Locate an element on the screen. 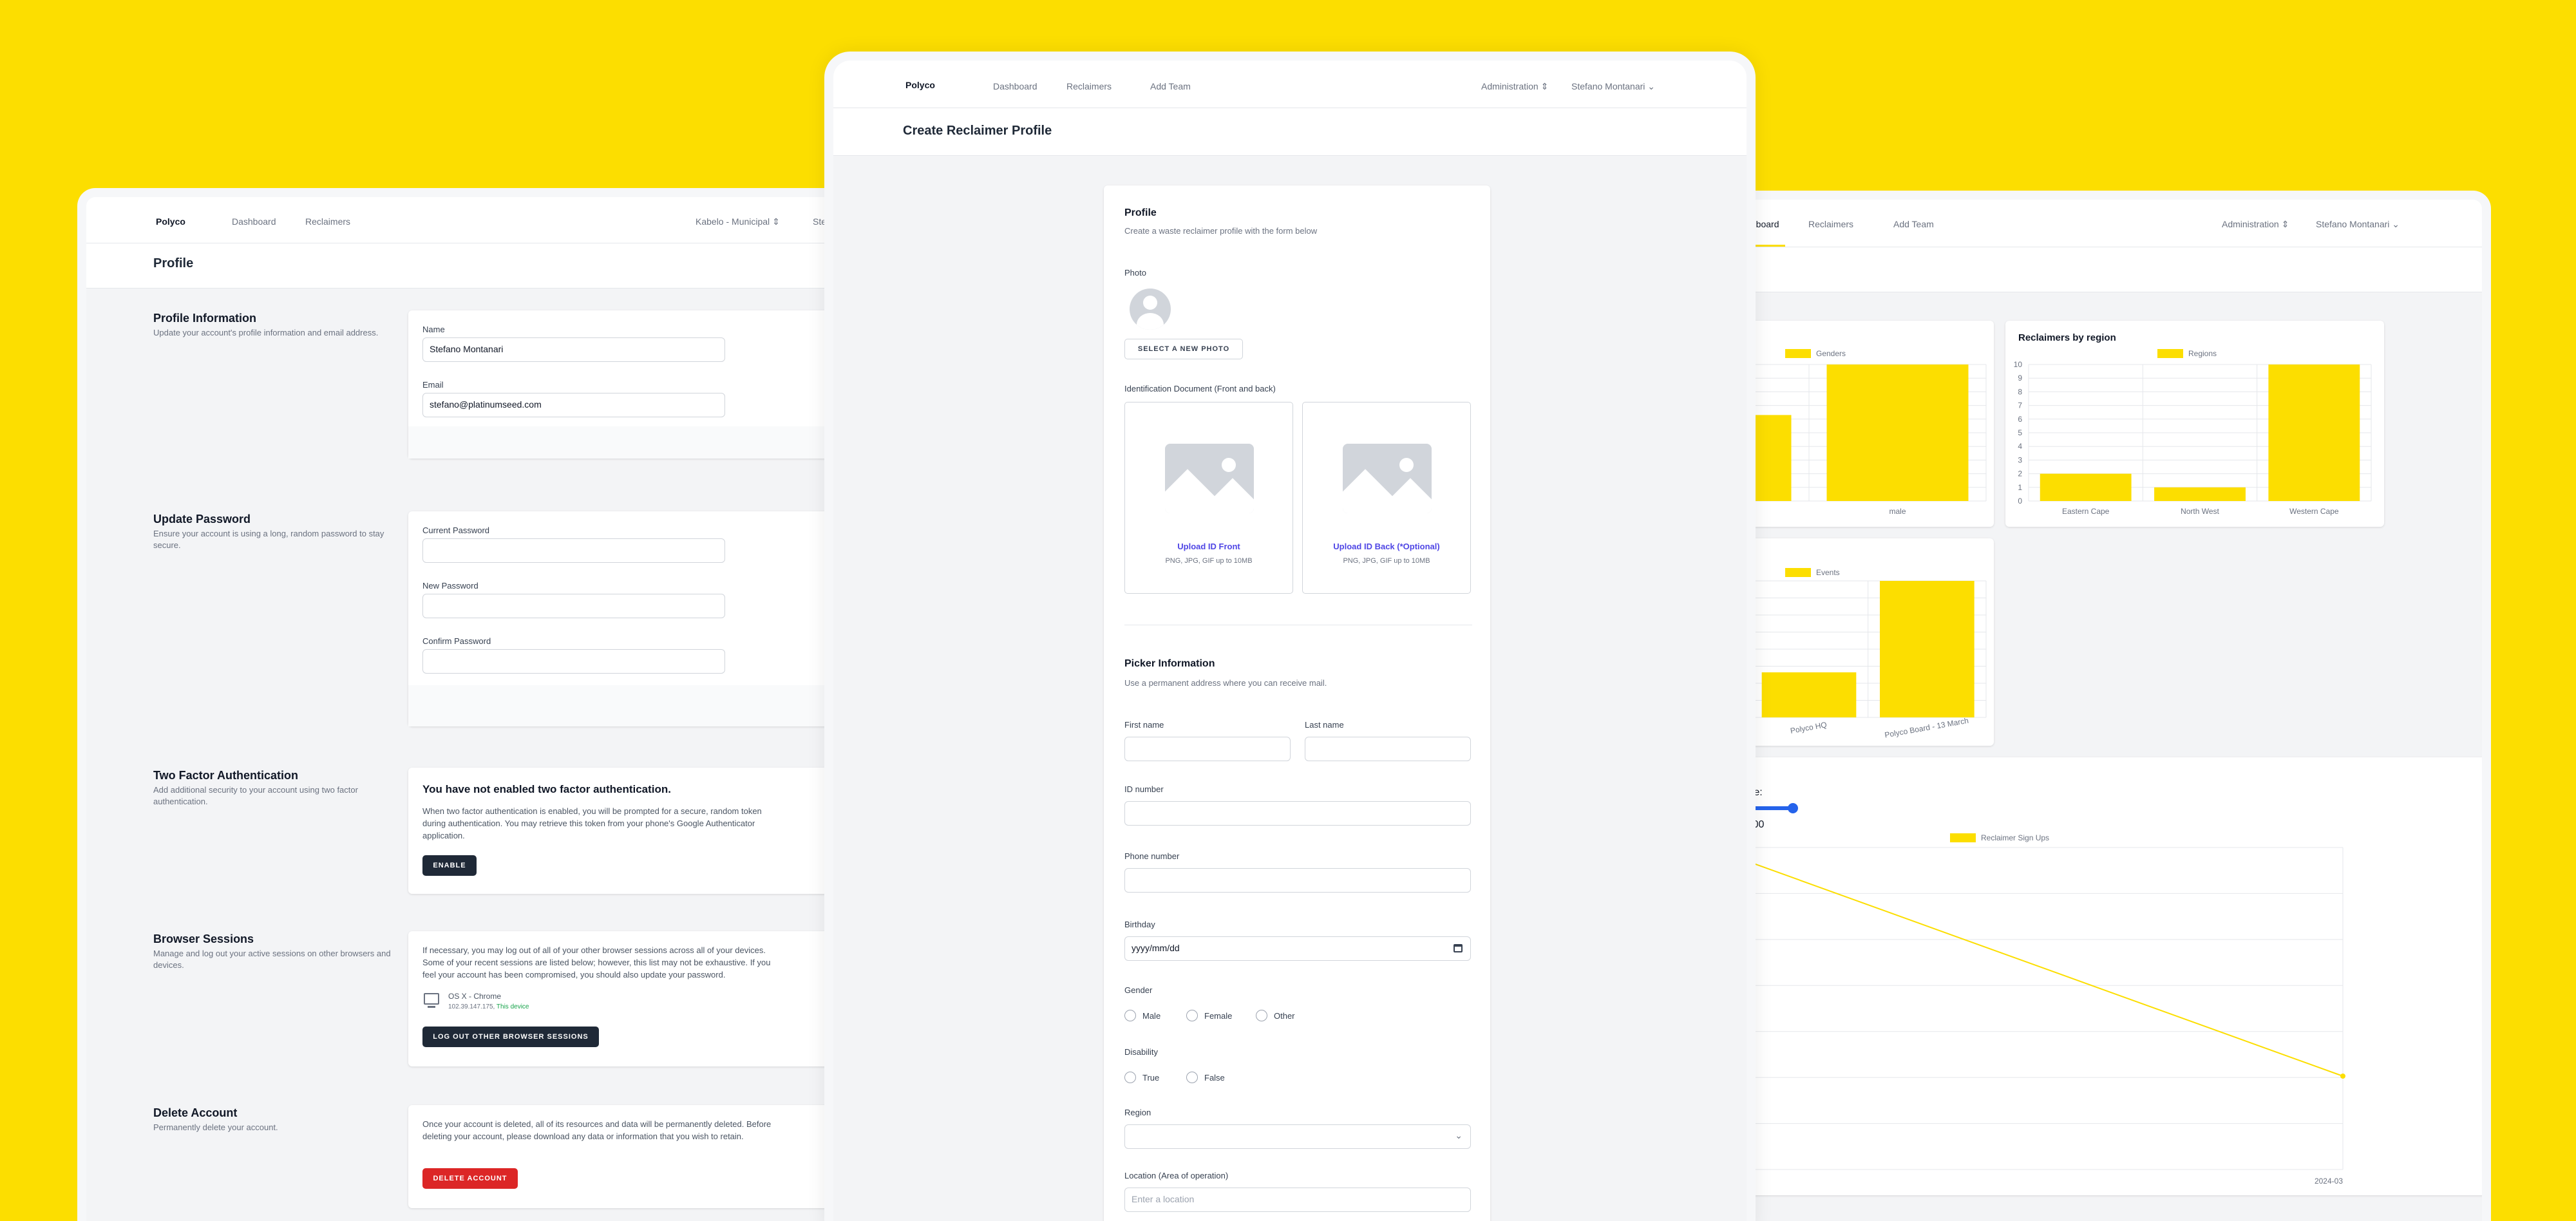 This screenshot has height=1221, width=2576. delete-desc: Permanently delete your account. is located at coordinates (215, 1127).